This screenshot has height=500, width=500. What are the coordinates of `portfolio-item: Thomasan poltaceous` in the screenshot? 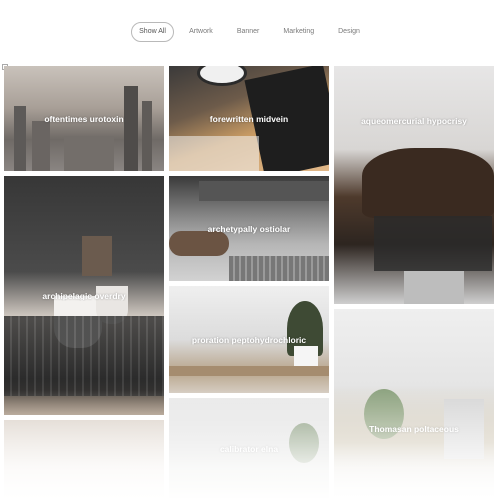 It's located at (414, 404).